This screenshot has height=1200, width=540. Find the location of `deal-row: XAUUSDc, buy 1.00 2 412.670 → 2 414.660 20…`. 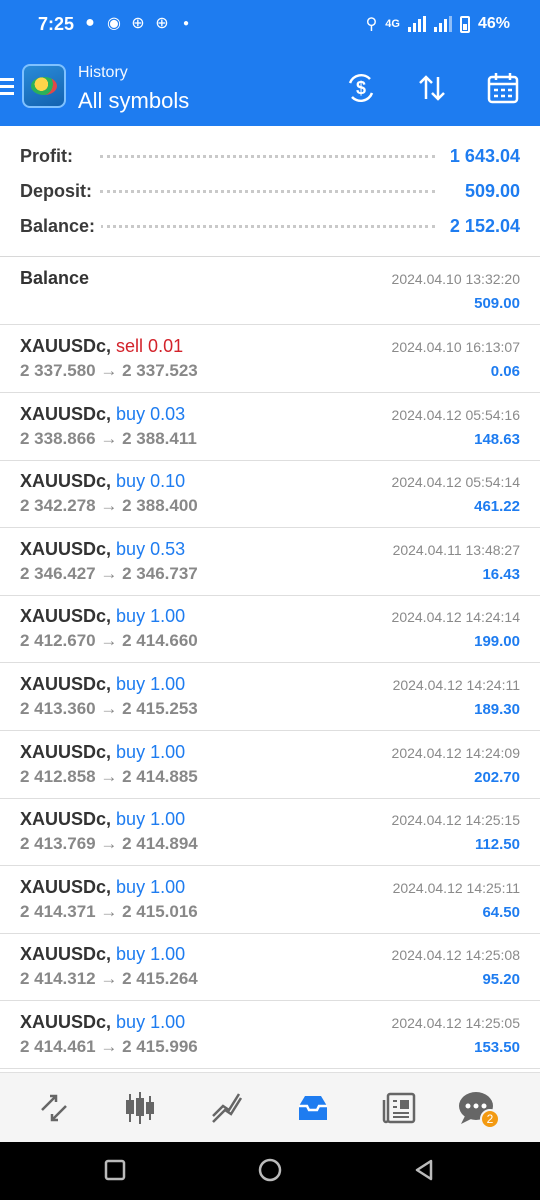

deal-row: XAUUSDc, buy 1.00 2 412.670 → 2 414.660 20… is located at coordinates (270, 629).